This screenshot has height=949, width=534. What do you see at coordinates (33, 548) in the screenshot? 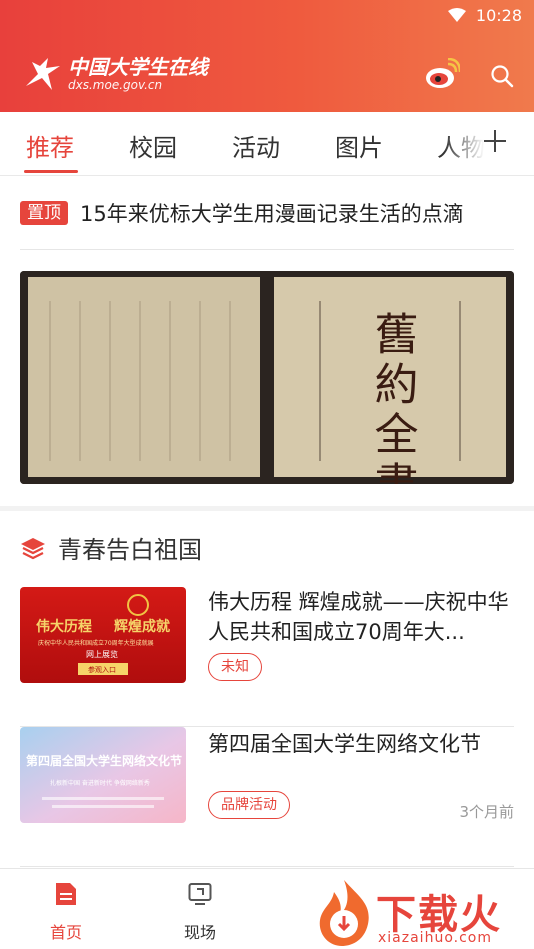
I see `layers-icon` at bounding box center [33, 548].